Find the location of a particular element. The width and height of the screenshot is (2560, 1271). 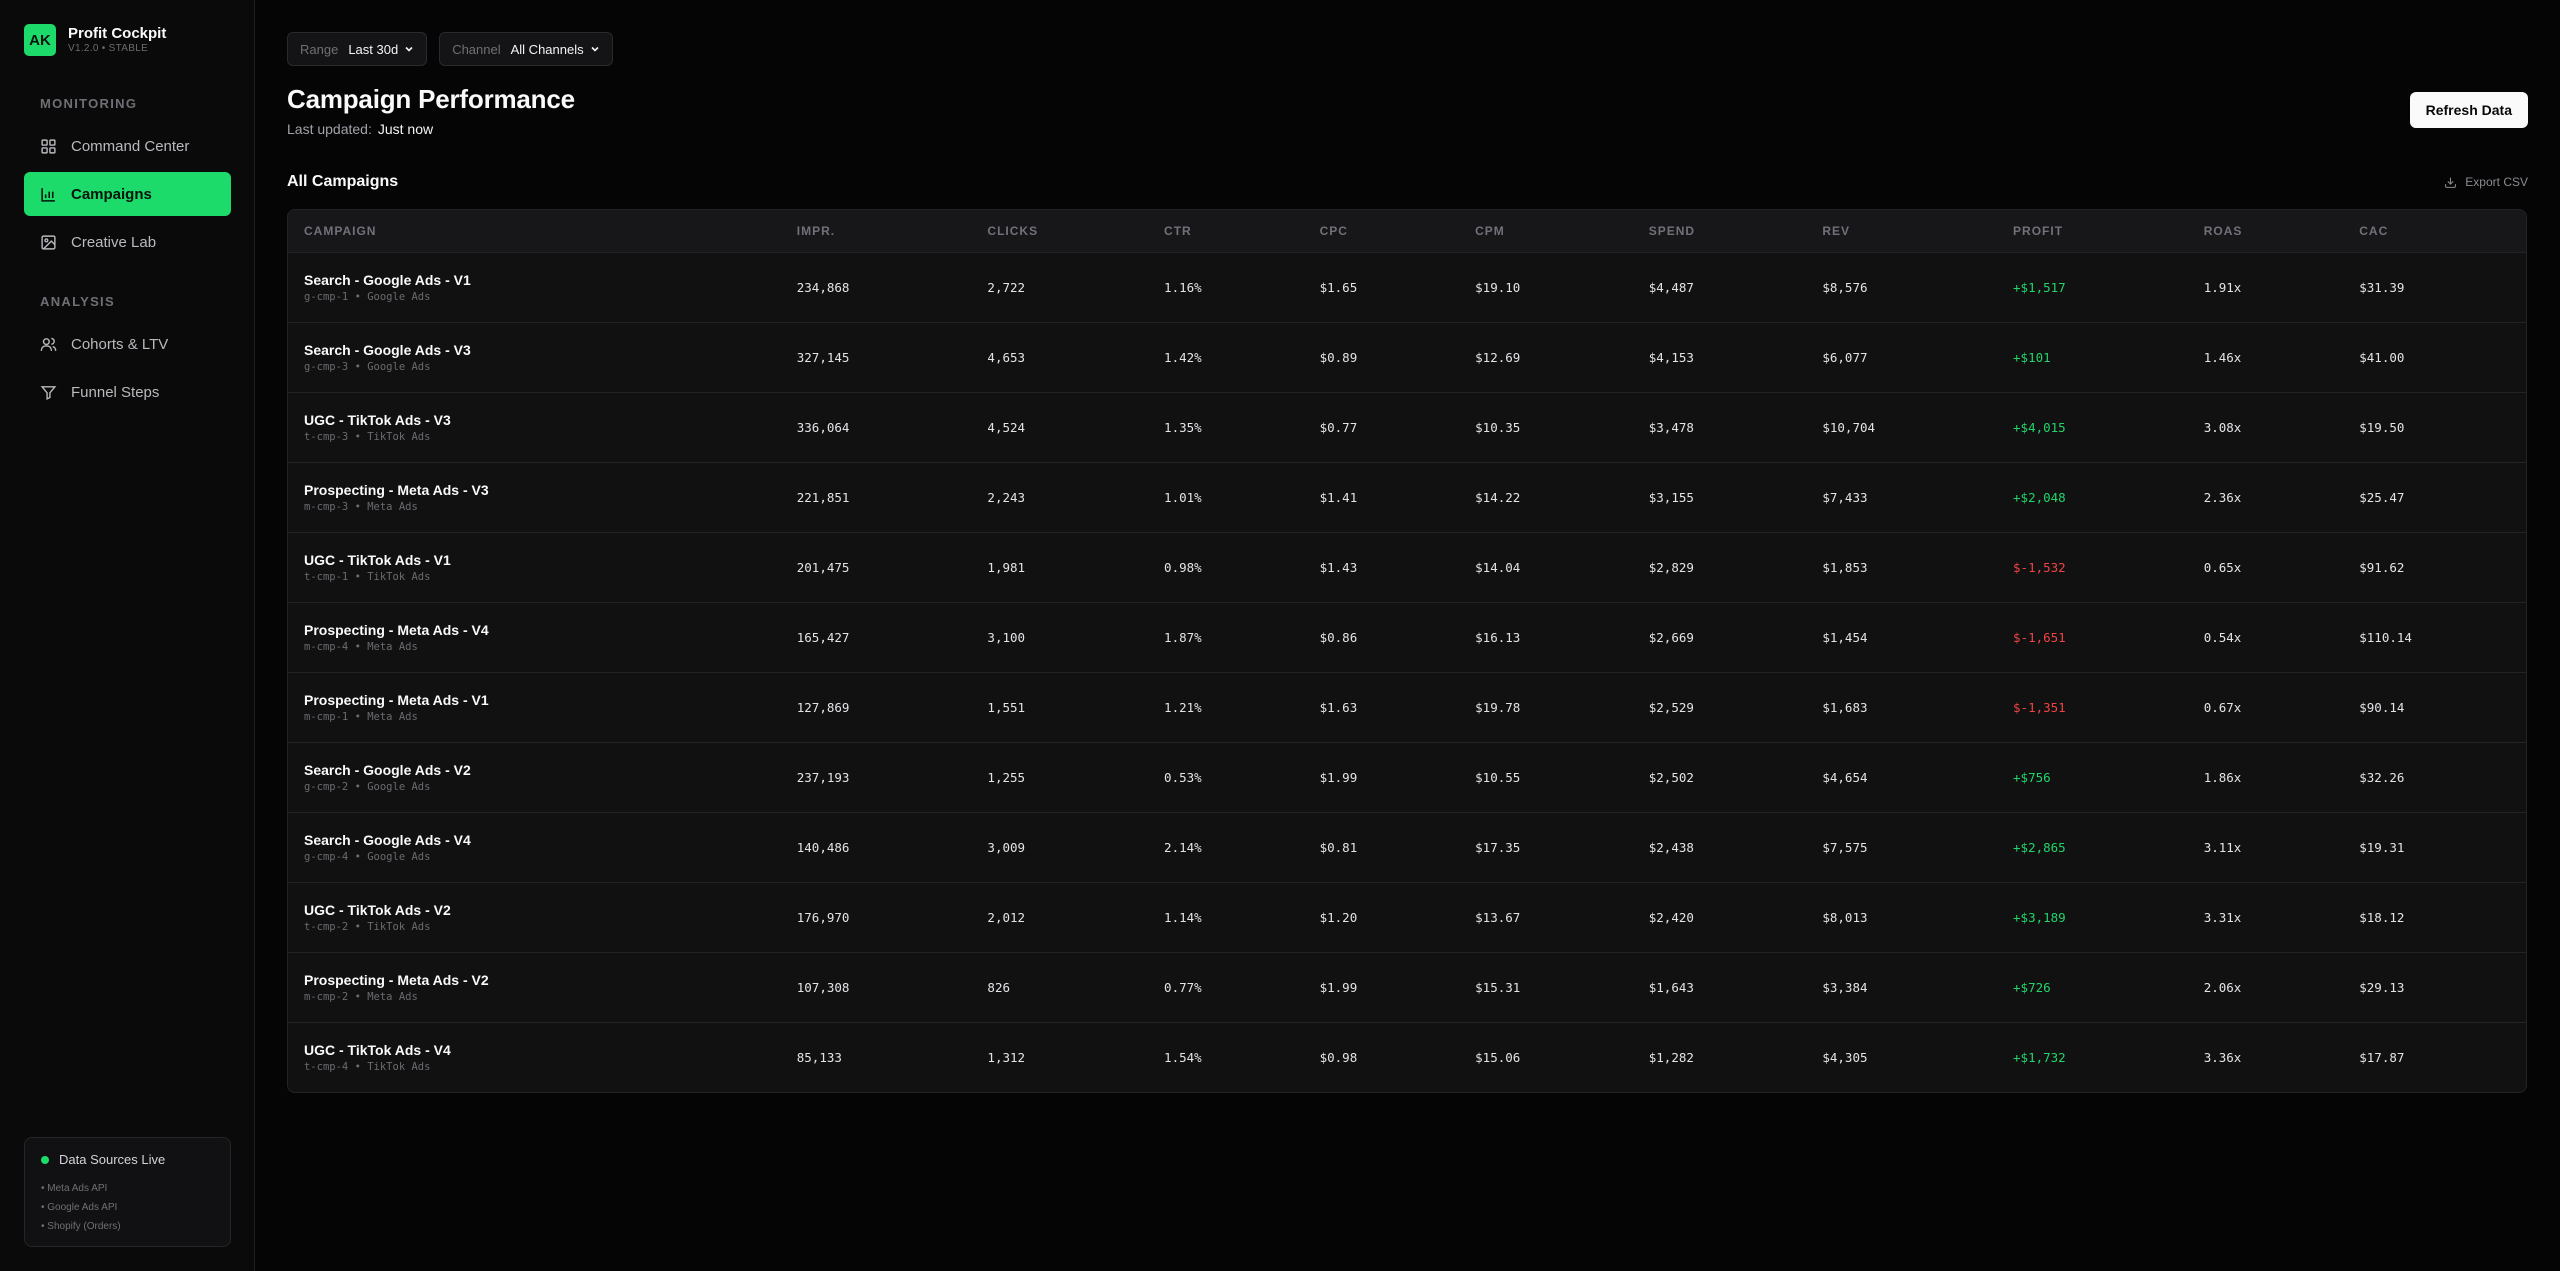

roas-cell: 3.36x is located at coordinates (2222, 1057).